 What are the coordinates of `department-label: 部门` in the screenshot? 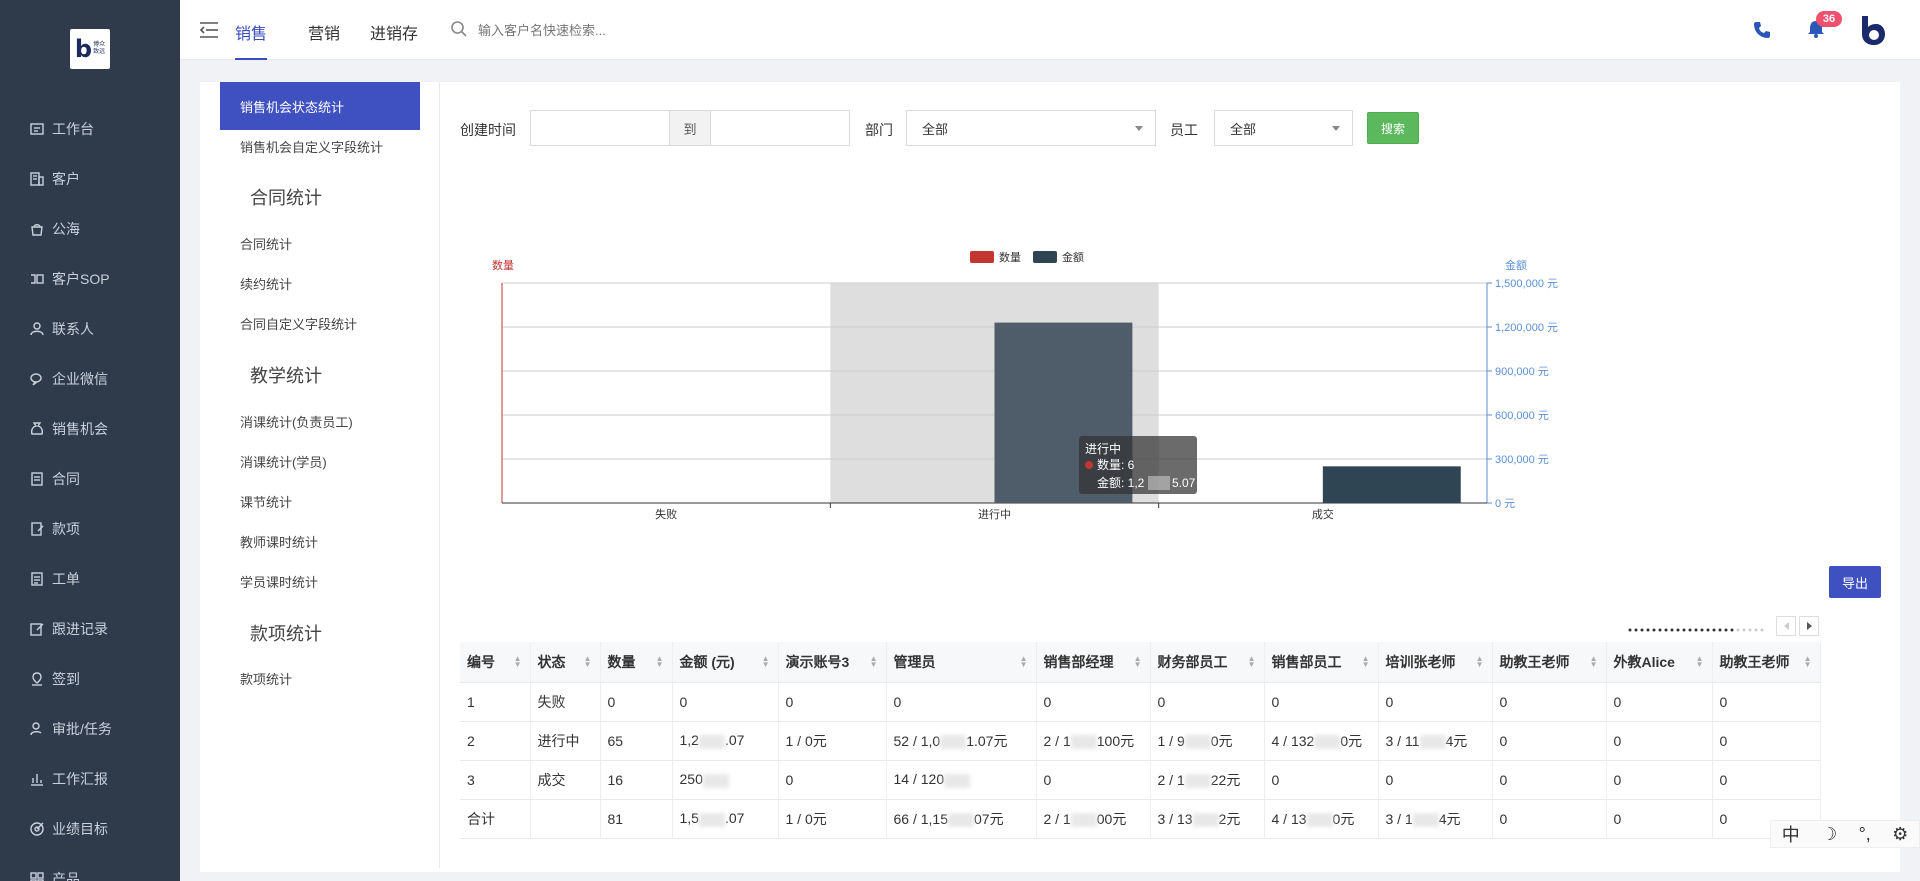 It's located at (879, 130).